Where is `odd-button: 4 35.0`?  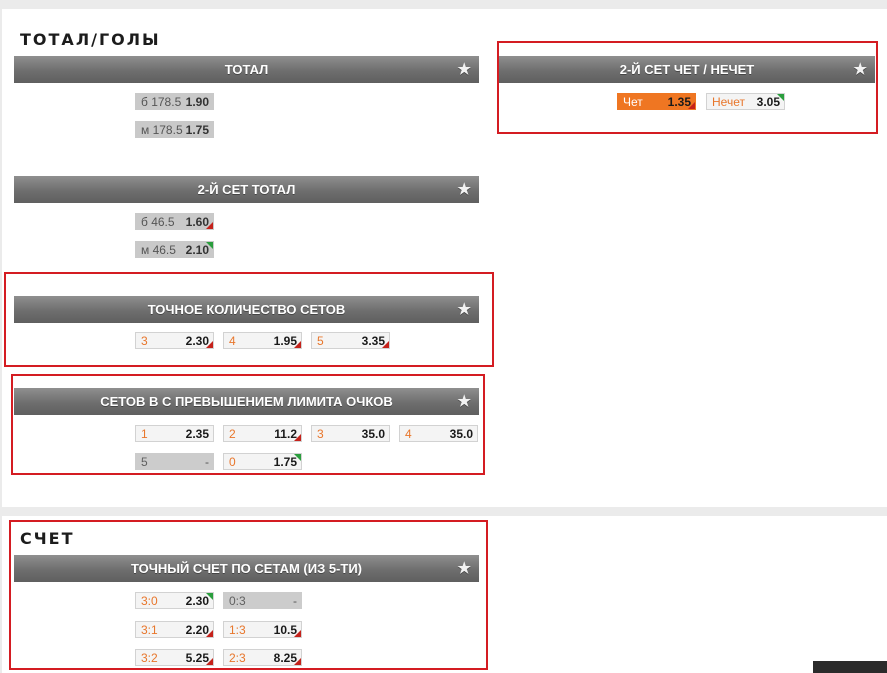
odd-button: 4 35.0 is located at coordinates (438, 433).